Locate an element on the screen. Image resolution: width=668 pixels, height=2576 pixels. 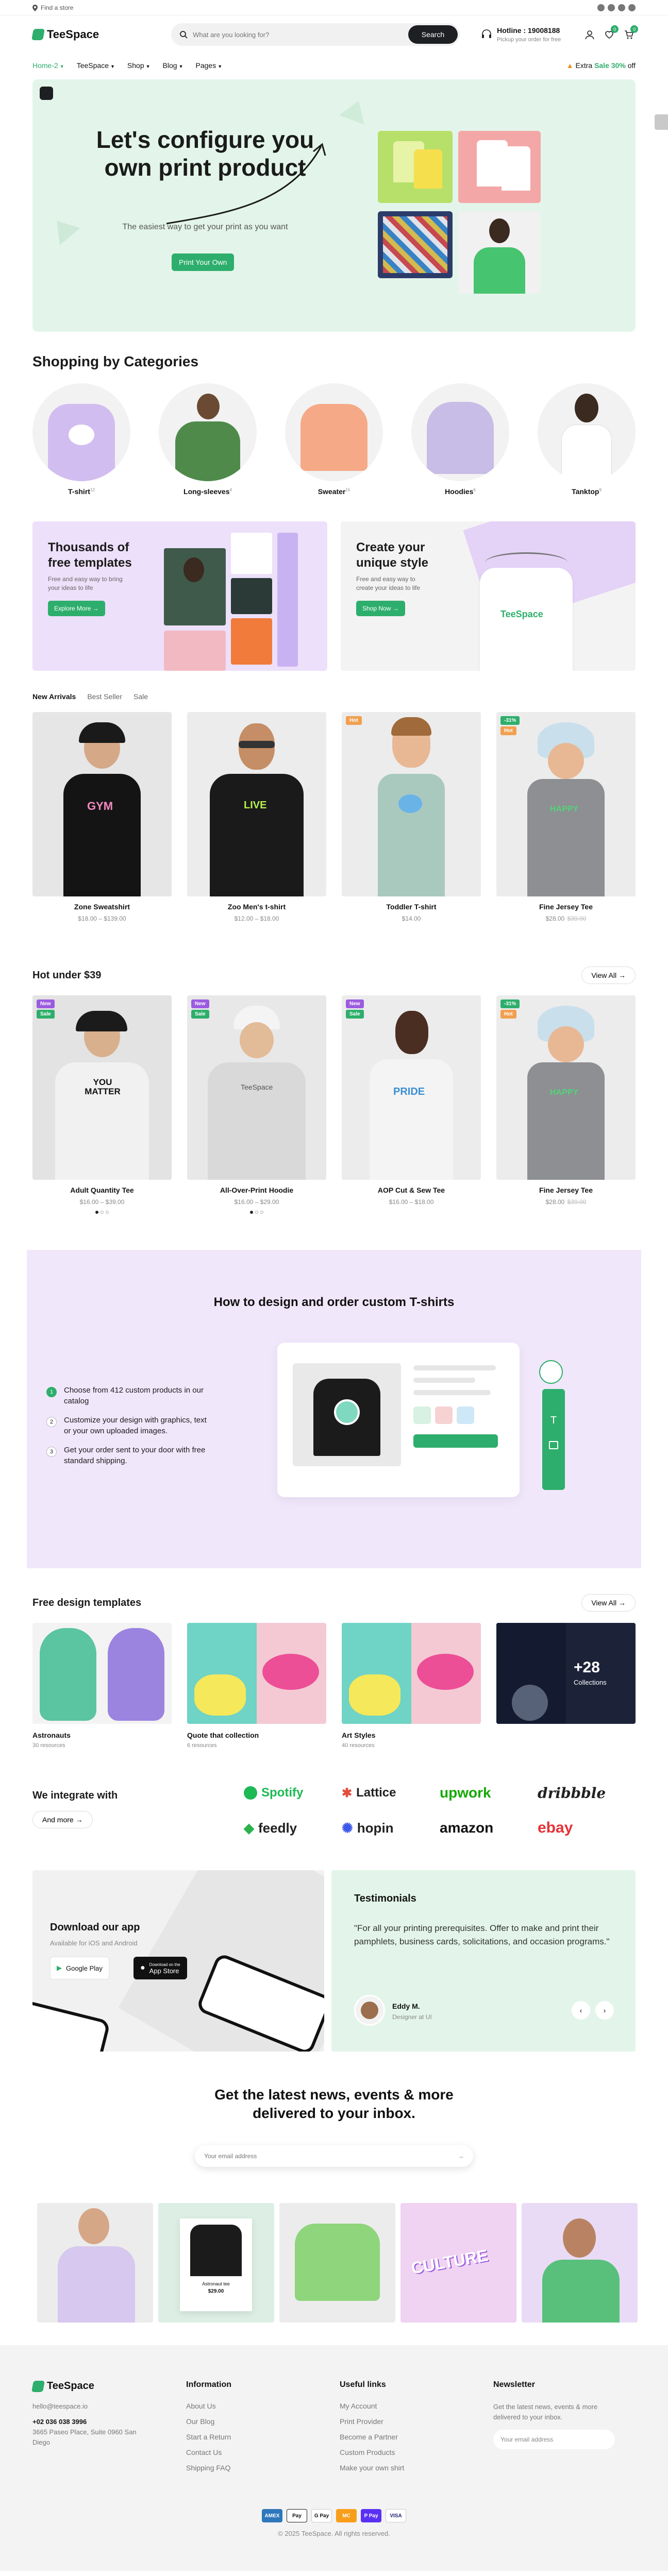
cart-icon: 0 is located at coordinates (631, 32).